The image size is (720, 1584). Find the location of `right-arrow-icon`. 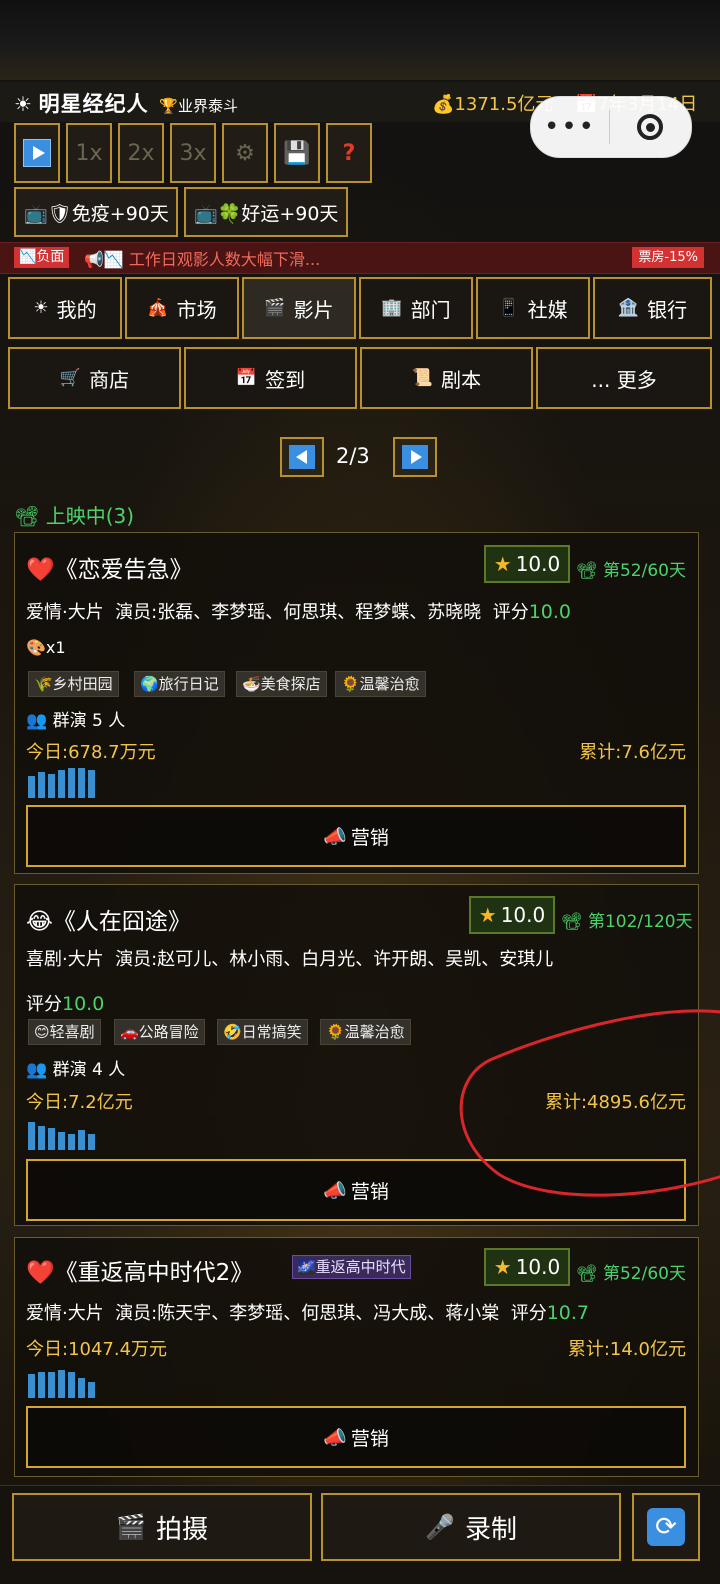

right-arrow-icon is located at coordinates (415, 457).